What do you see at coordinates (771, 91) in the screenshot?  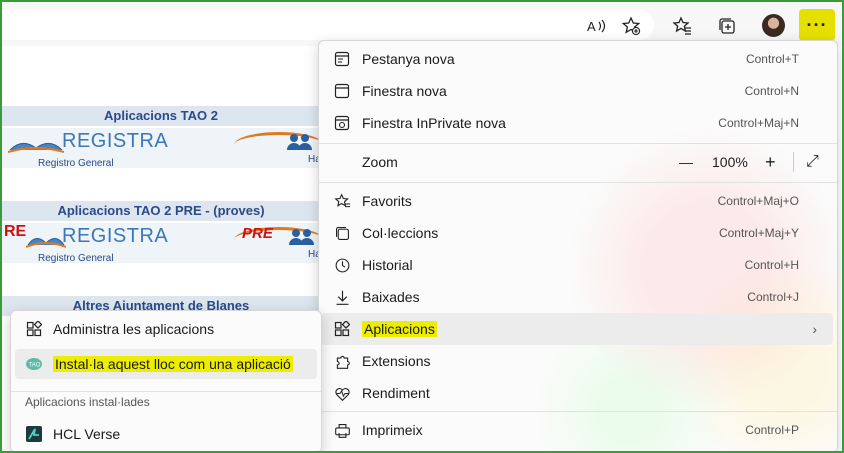 I see `menu-item-shortcut: Control+N` at bounding box center [771, 91].